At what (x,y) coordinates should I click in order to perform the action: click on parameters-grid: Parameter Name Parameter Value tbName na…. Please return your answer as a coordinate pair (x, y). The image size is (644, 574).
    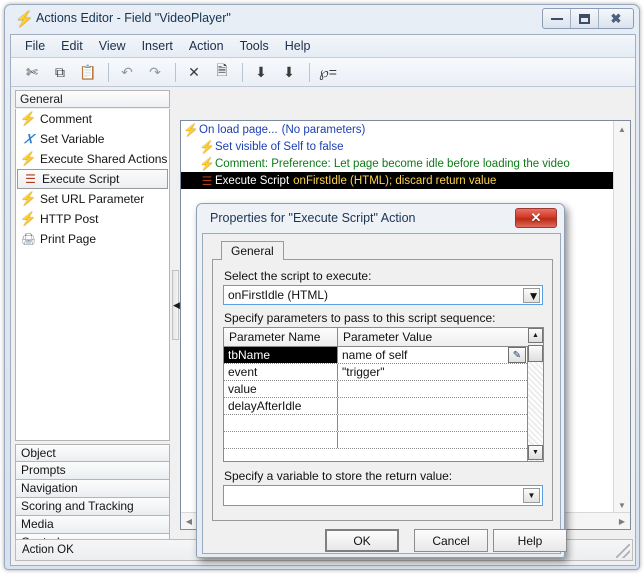
    Looking at the image, I should click on (383, 394).